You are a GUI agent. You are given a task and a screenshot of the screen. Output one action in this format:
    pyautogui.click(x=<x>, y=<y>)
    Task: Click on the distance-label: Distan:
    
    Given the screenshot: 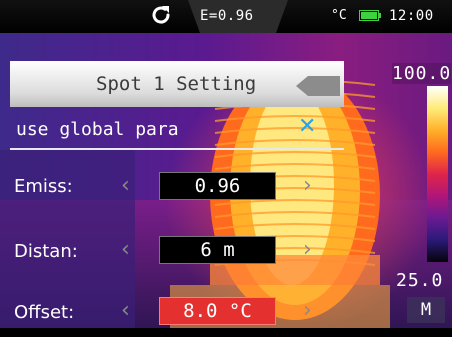 What is the action you would take?
    pyautogui.click(x=46, y=251)
    